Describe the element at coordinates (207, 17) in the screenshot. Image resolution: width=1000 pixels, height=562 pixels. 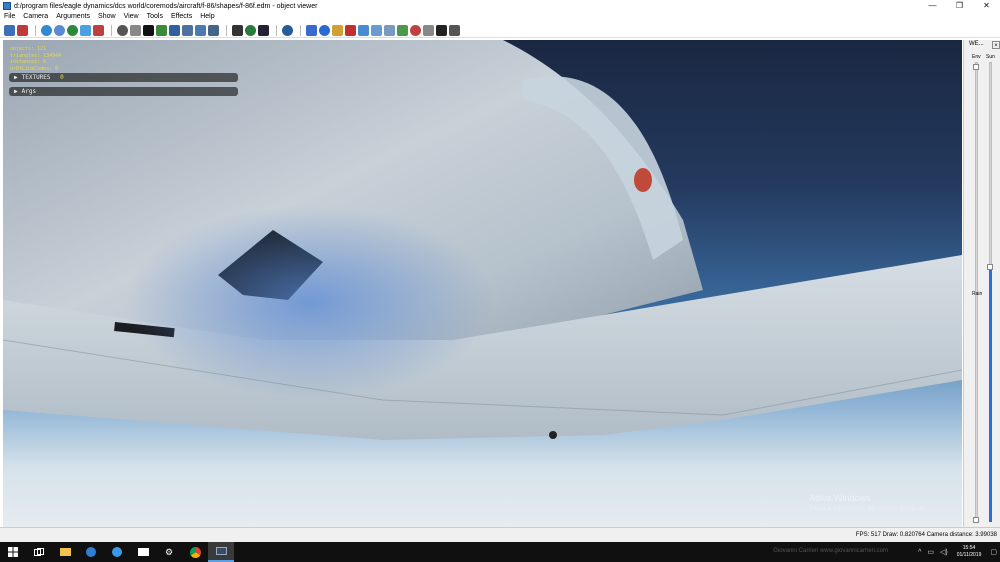
I see `menu-help: Help` at that location.